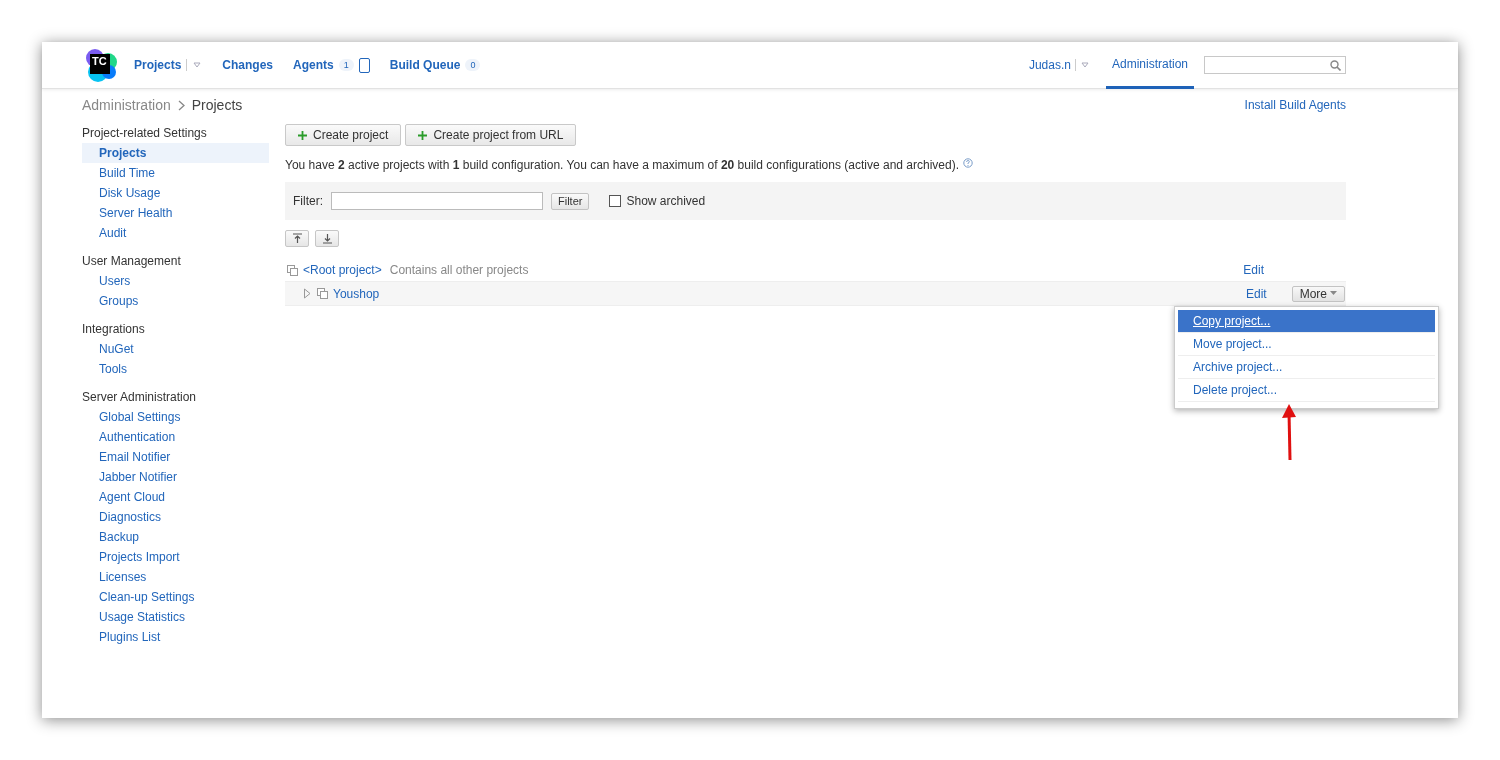 The height and width of the screenshot is (760, 1500). I want to click on search-field, so click(1275, 65).